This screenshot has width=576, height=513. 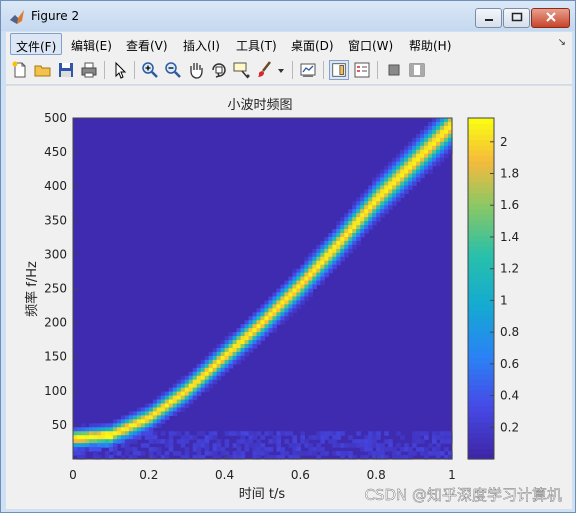 I want to click on save-icon, so click(x=66, y=70).